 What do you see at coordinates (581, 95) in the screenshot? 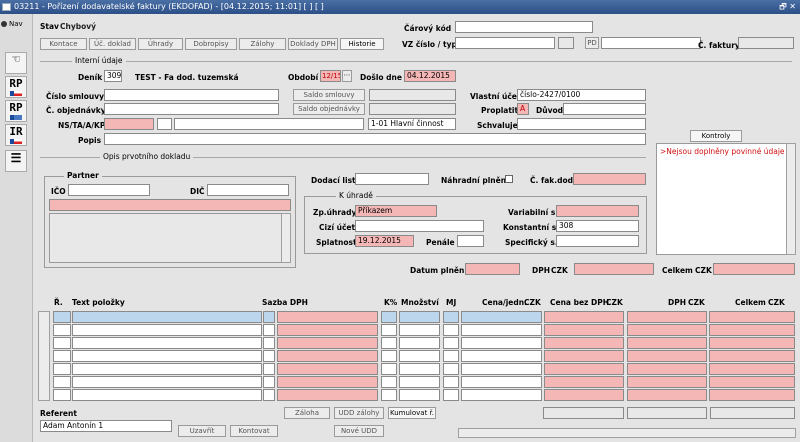
I see `vlastni-ucet-input: číslo-2427/0100` at bounding box center [581, 95].